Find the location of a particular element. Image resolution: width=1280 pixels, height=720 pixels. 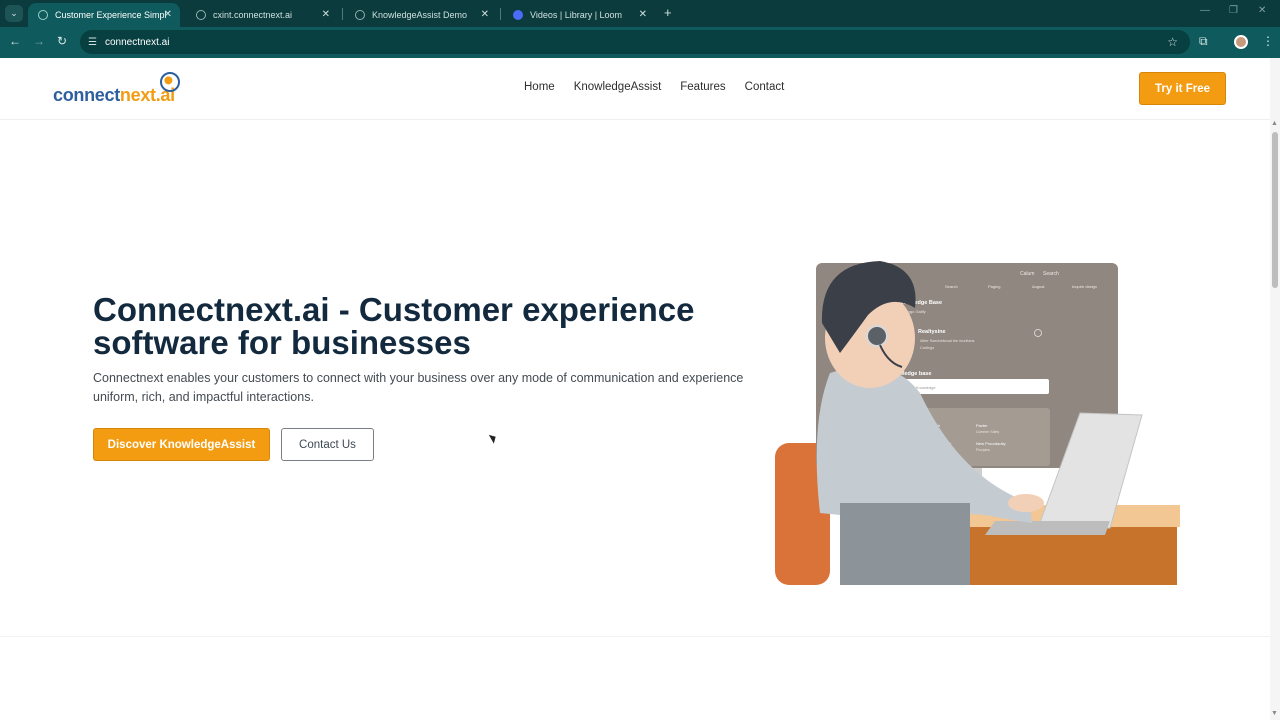

browser-tab-1: Customer Experience Simplified ✕ is located at coordinates (104, 15).